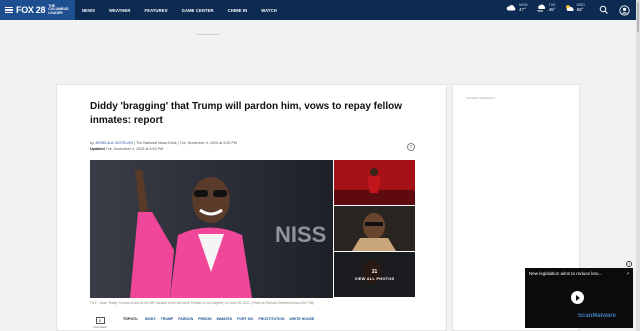 The height and width of the screenshot is (331, 640). What do you see at coordinates (150, 319) in the screenshot?
I see `topic-tag: DIDDY` at bounding box center [150, 319].